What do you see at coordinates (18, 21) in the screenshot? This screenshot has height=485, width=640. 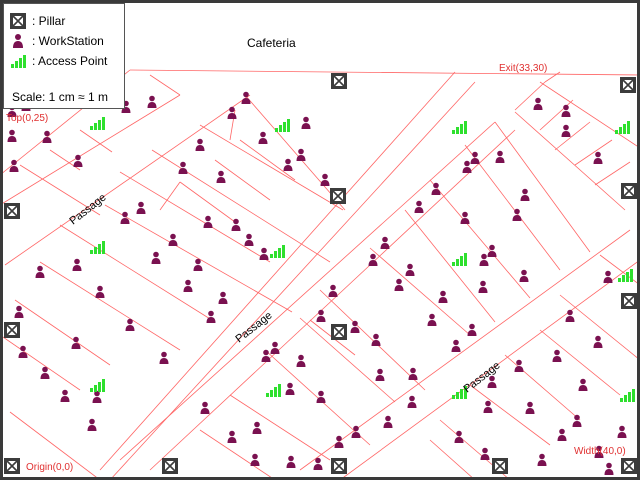 I see `pillar-icon` at bounding box center [18, 21].